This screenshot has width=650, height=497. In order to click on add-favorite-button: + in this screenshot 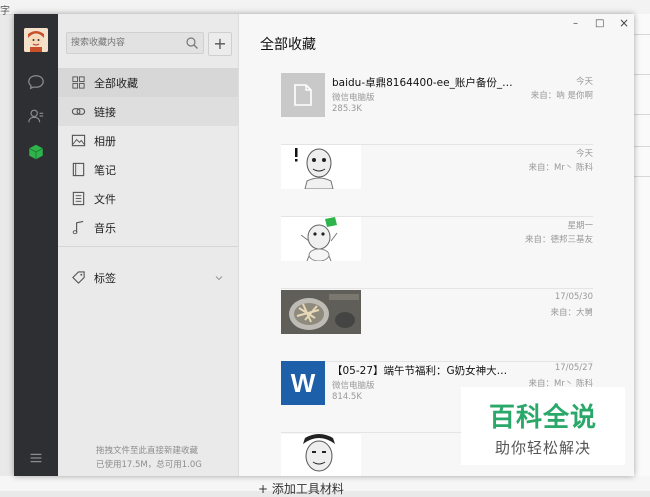, I will do `click(220, 44)`.